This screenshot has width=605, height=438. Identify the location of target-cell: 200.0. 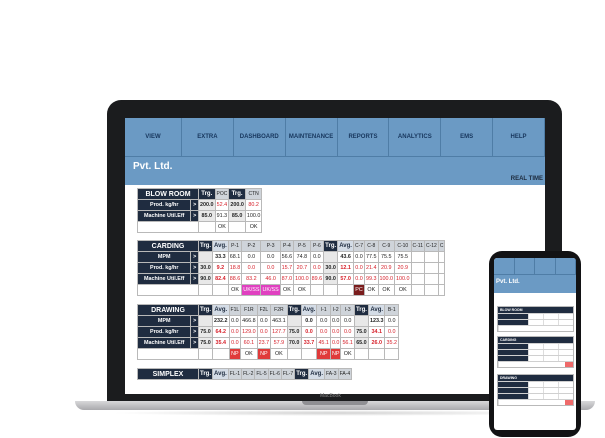
(237, 205).